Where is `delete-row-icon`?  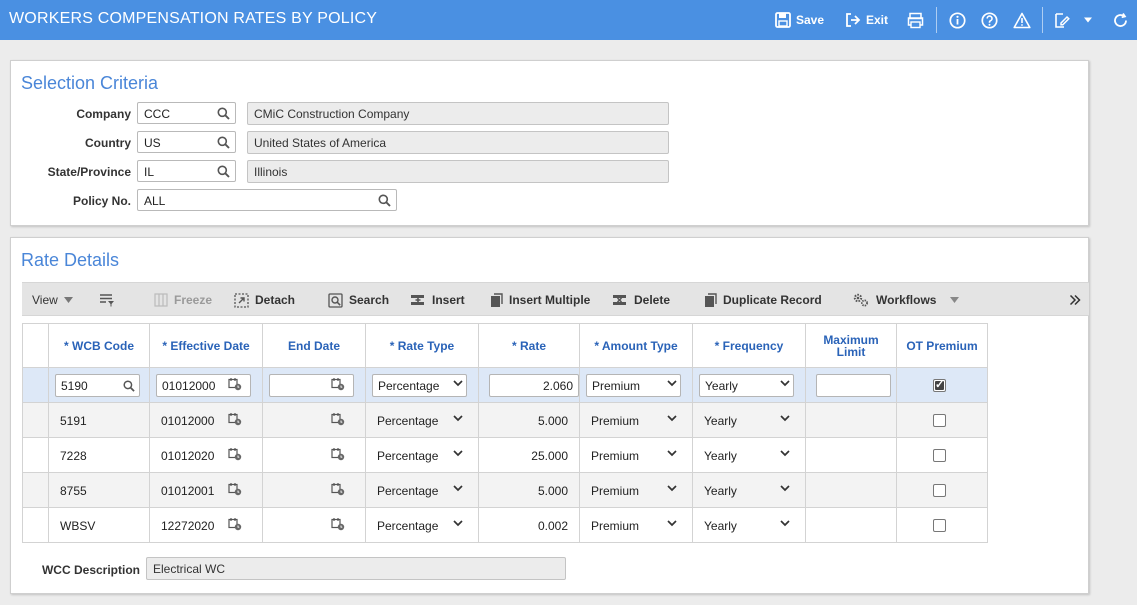
delete-row-icon is located at coordinates (619, 300).